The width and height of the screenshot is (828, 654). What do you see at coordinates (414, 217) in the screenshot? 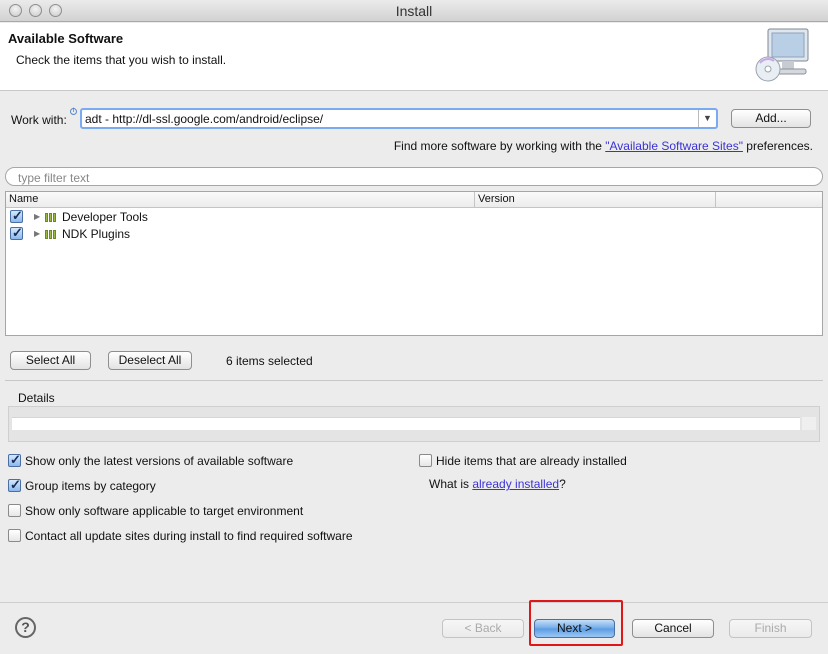
I see `tree-item: ✓ ▶ Developer Tools` at bounding box center [414, 217].